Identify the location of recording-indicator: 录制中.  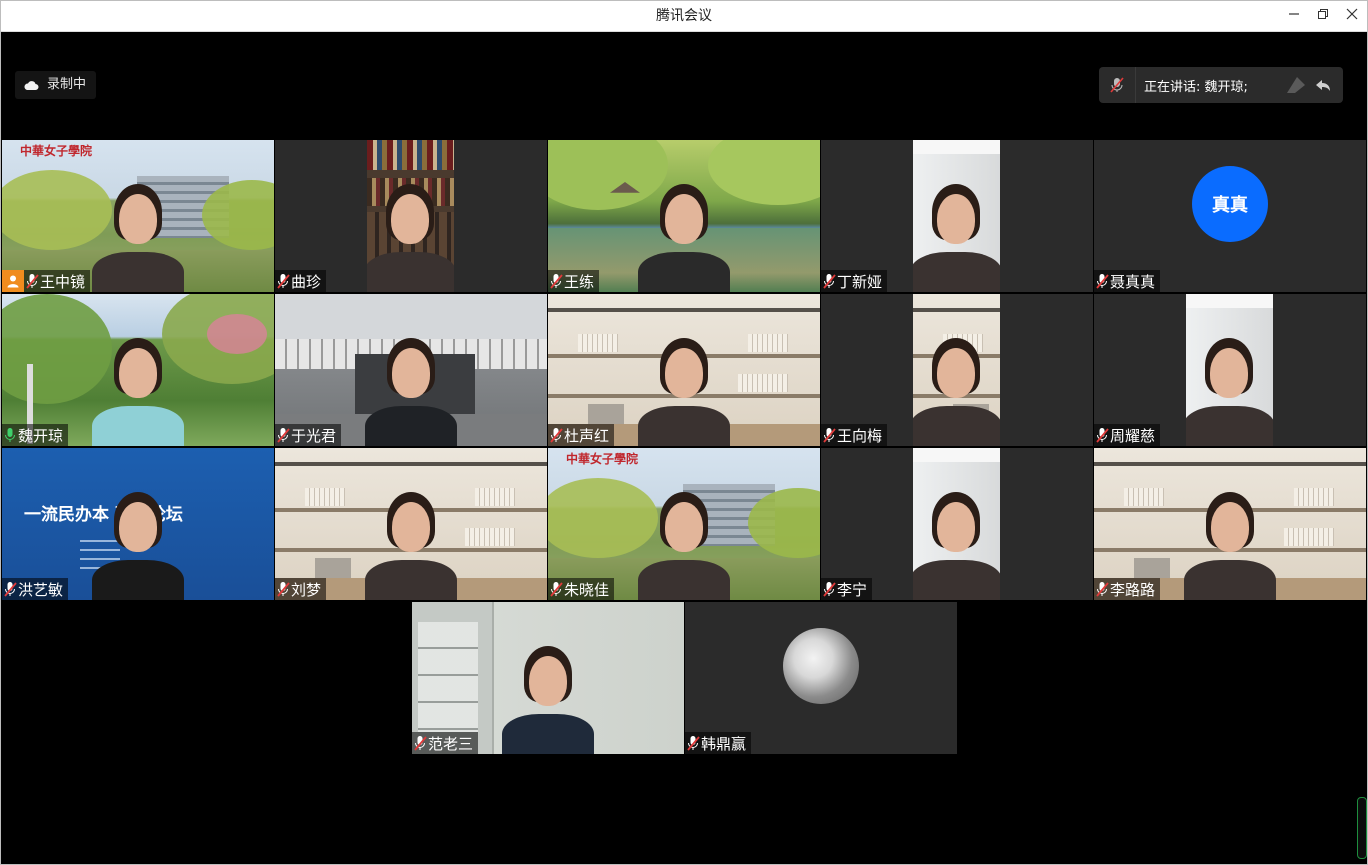
(56, 85).